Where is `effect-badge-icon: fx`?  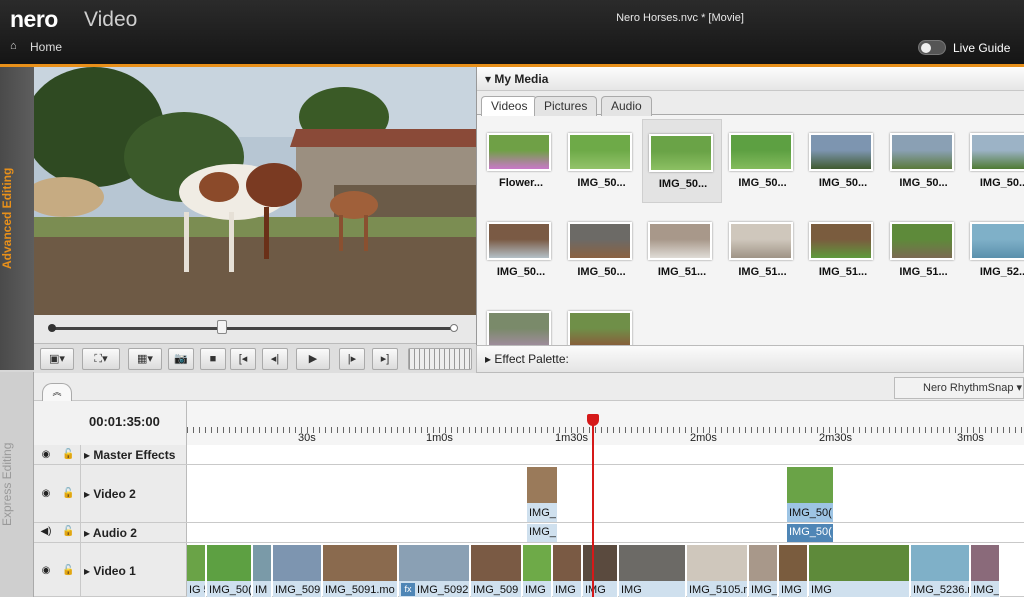
effect-badge-icon: fx is located at coordinates (408, 589).